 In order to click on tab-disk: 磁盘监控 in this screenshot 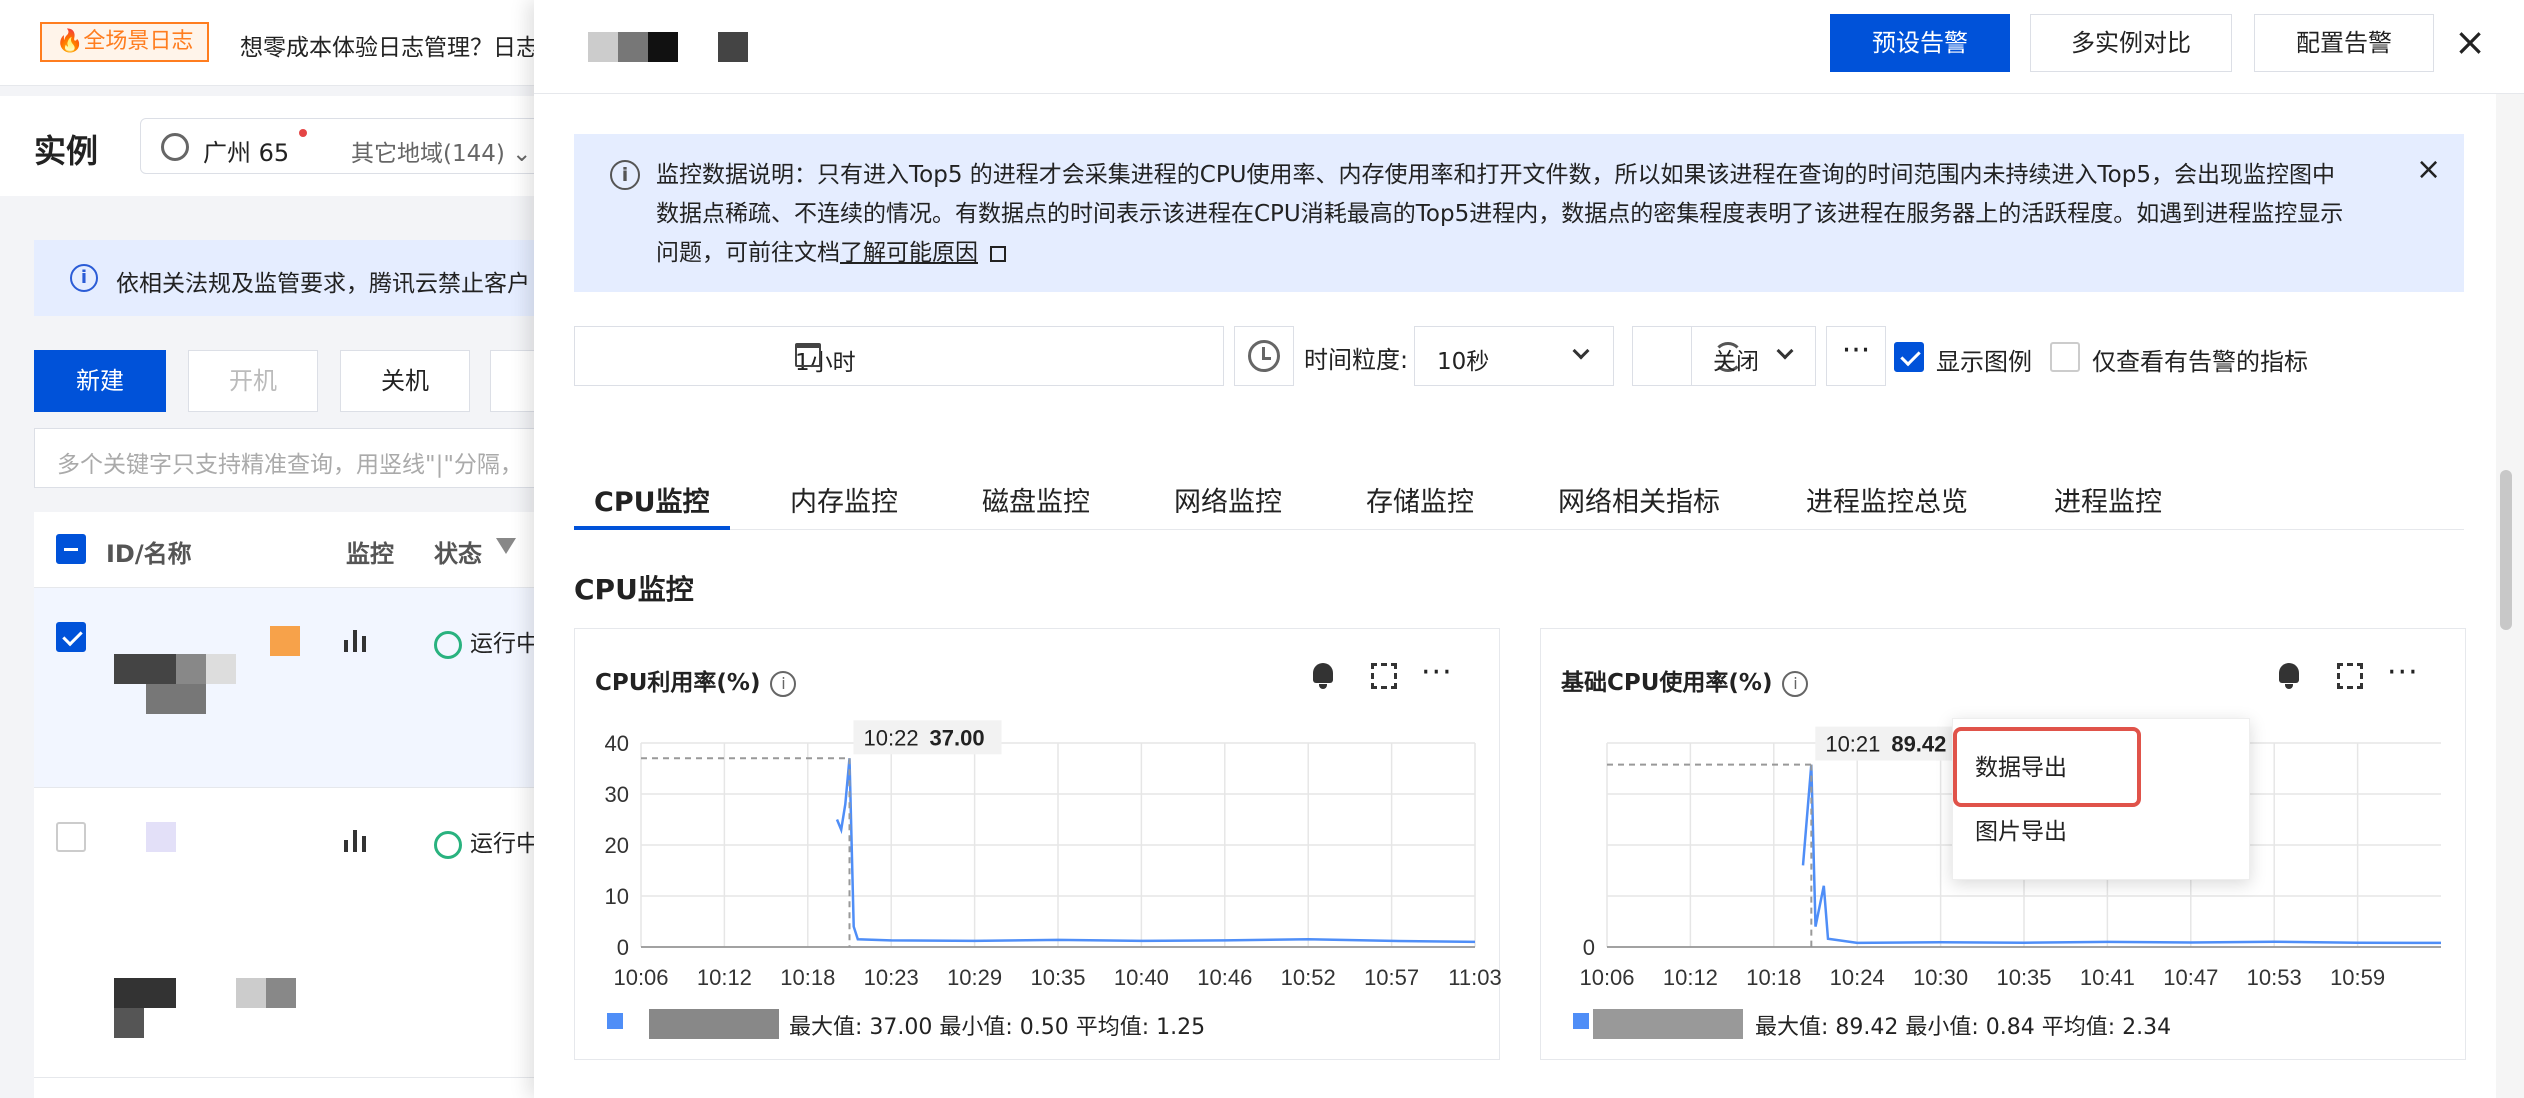, I will do `click(1036, 499)`.